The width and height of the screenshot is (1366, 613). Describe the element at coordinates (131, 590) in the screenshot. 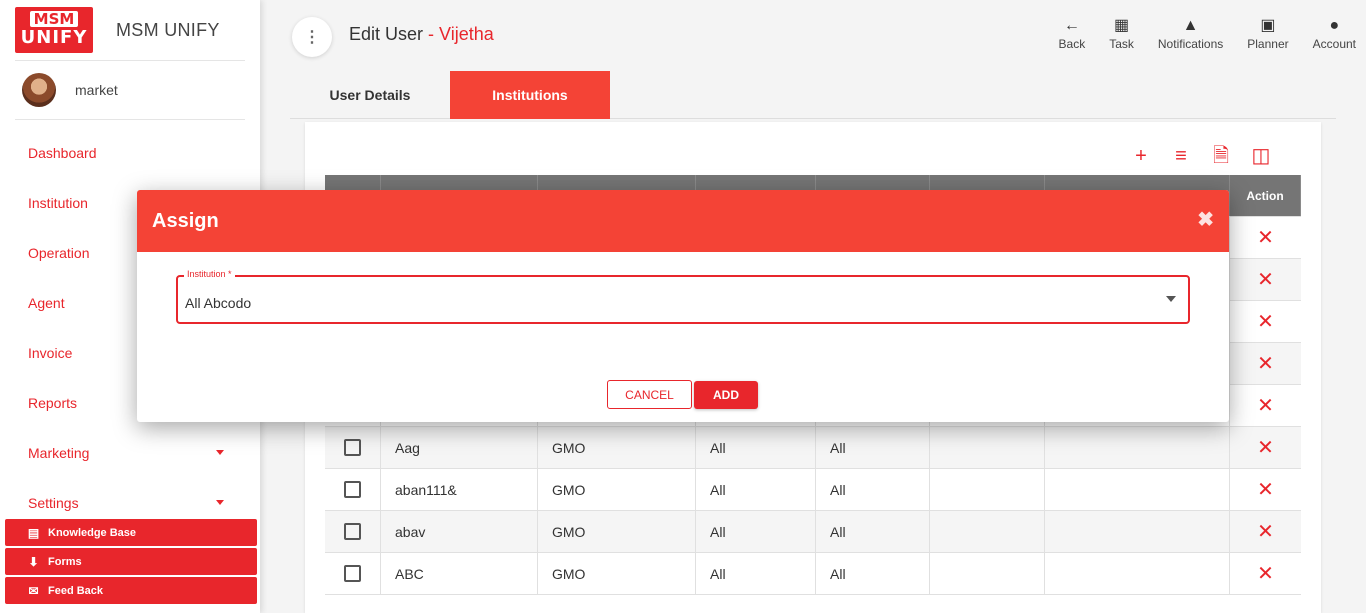

I see `feedback-button: ✉ Feed Back` at that location.